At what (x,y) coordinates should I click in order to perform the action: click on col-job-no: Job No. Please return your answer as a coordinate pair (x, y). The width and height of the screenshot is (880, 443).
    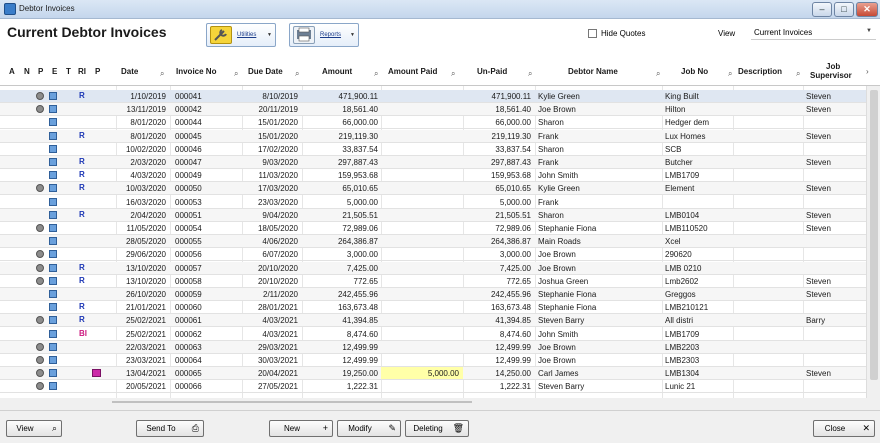
    Looking at the image, I should click on (694, 71).